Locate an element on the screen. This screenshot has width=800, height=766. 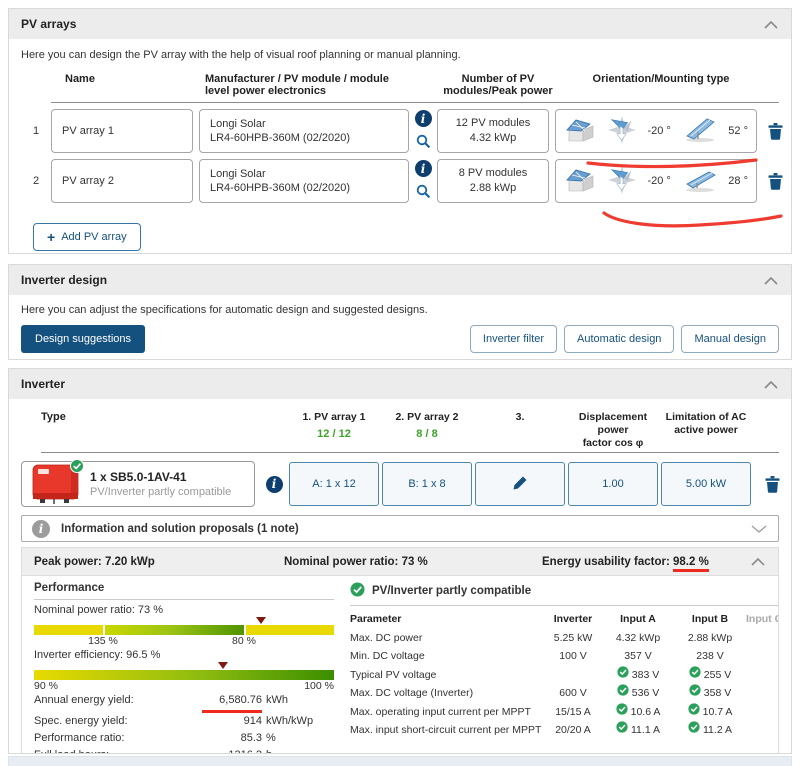
compat-row: Typical PV voltage 383 V 255 V is located at coordinates (564, 675).